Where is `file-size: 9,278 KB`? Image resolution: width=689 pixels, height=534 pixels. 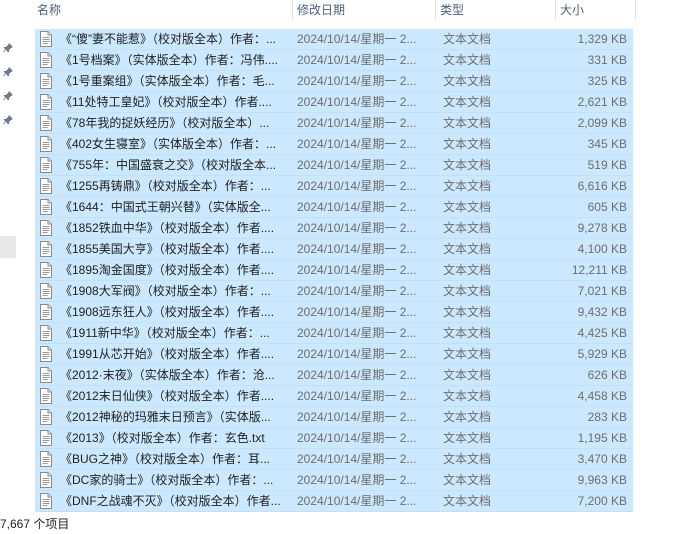
file-size: 9,278 KB is located at coordinates (602, 228).